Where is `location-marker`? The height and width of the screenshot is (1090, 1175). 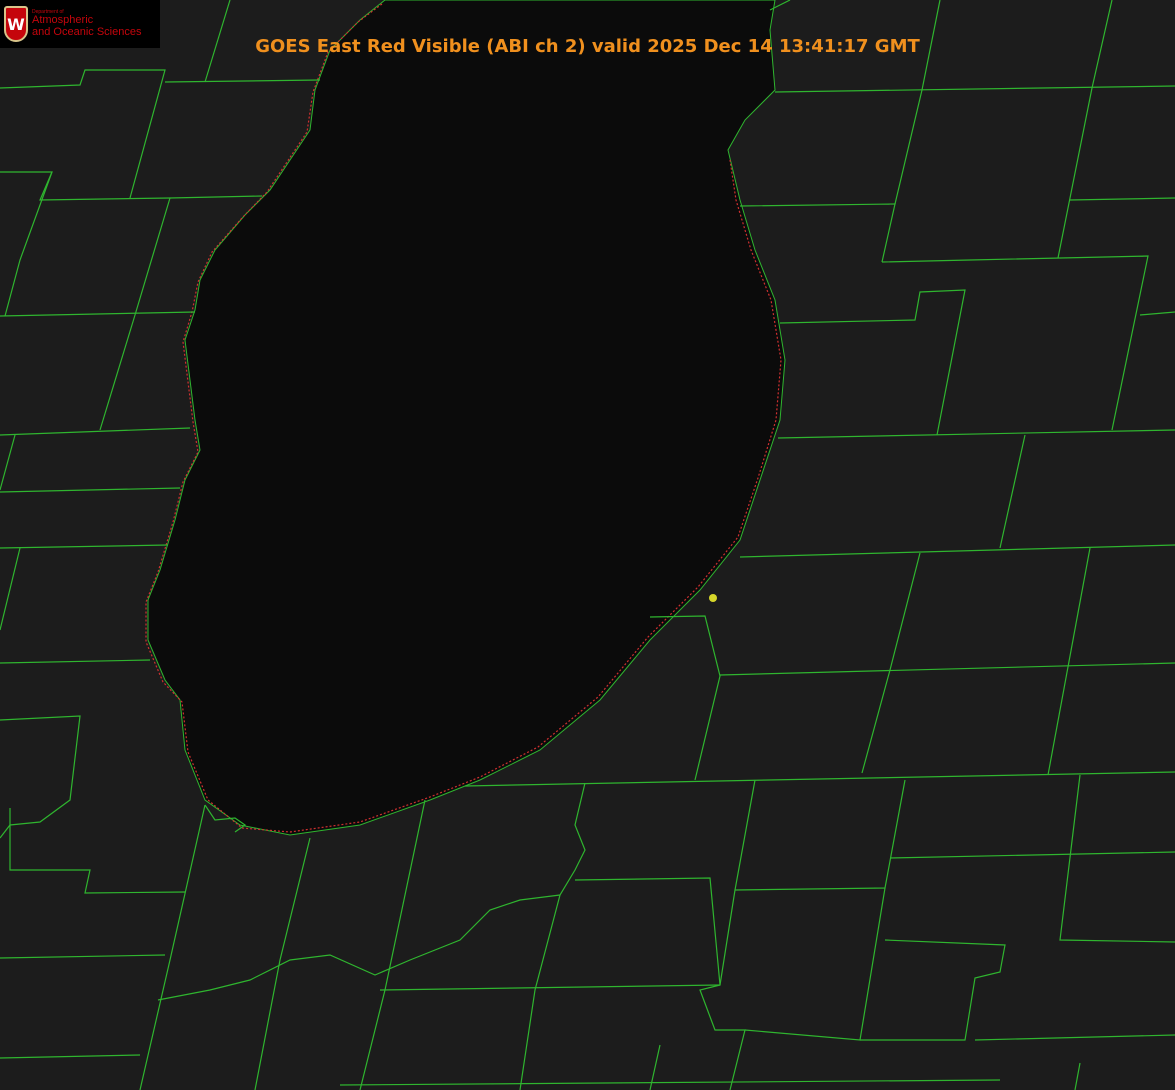 location-marker is located at coordinates (713, 598).